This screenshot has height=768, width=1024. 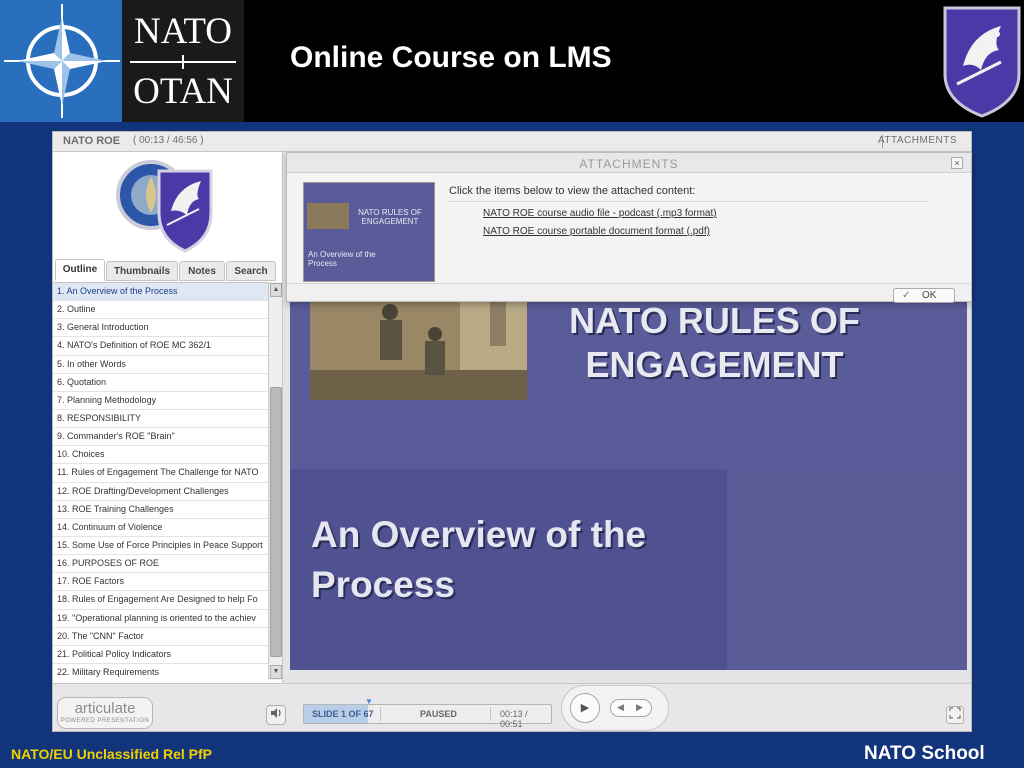 I want to click on outline-item: 4. NATO's Definition of ROE MC 362/1, so click(x=160, y=346).